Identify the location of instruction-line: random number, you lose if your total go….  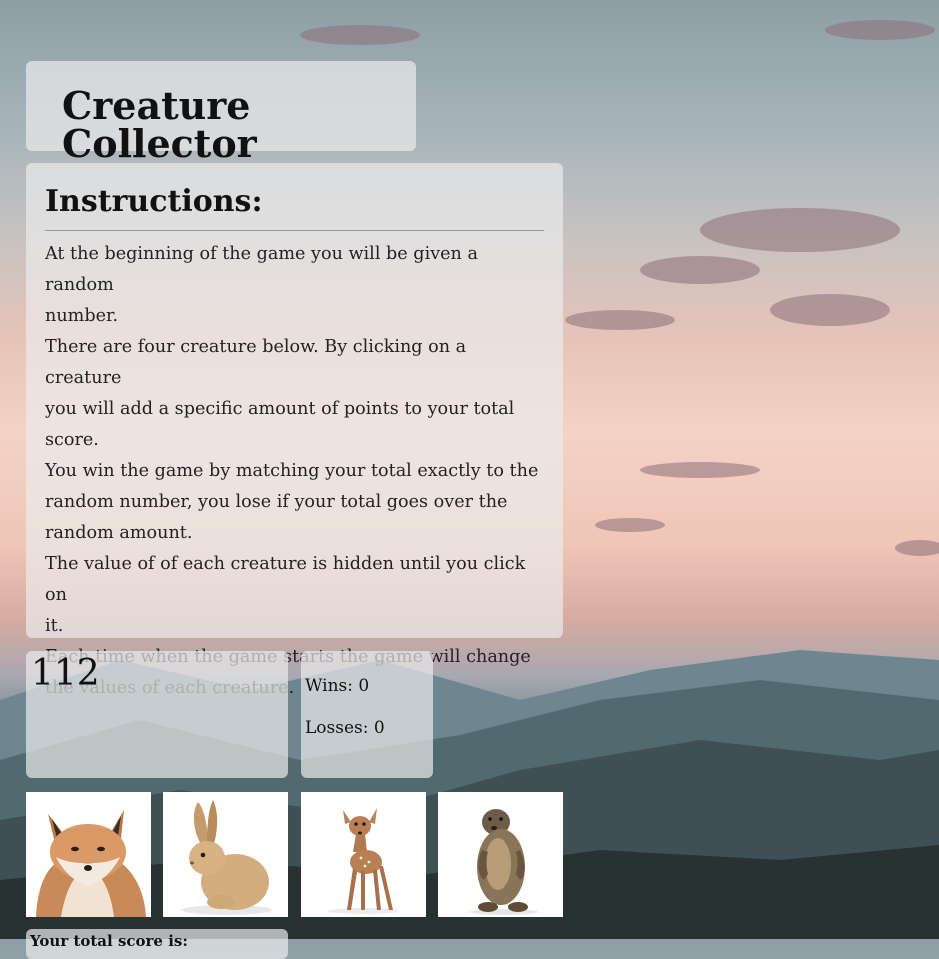
(276, 502).